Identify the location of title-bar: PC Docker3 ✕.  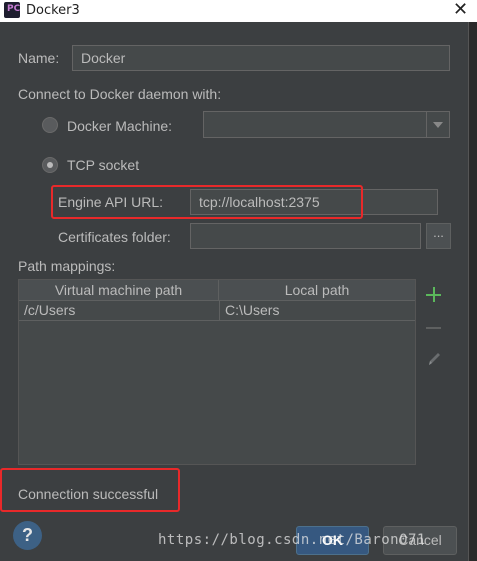
(238, 11).